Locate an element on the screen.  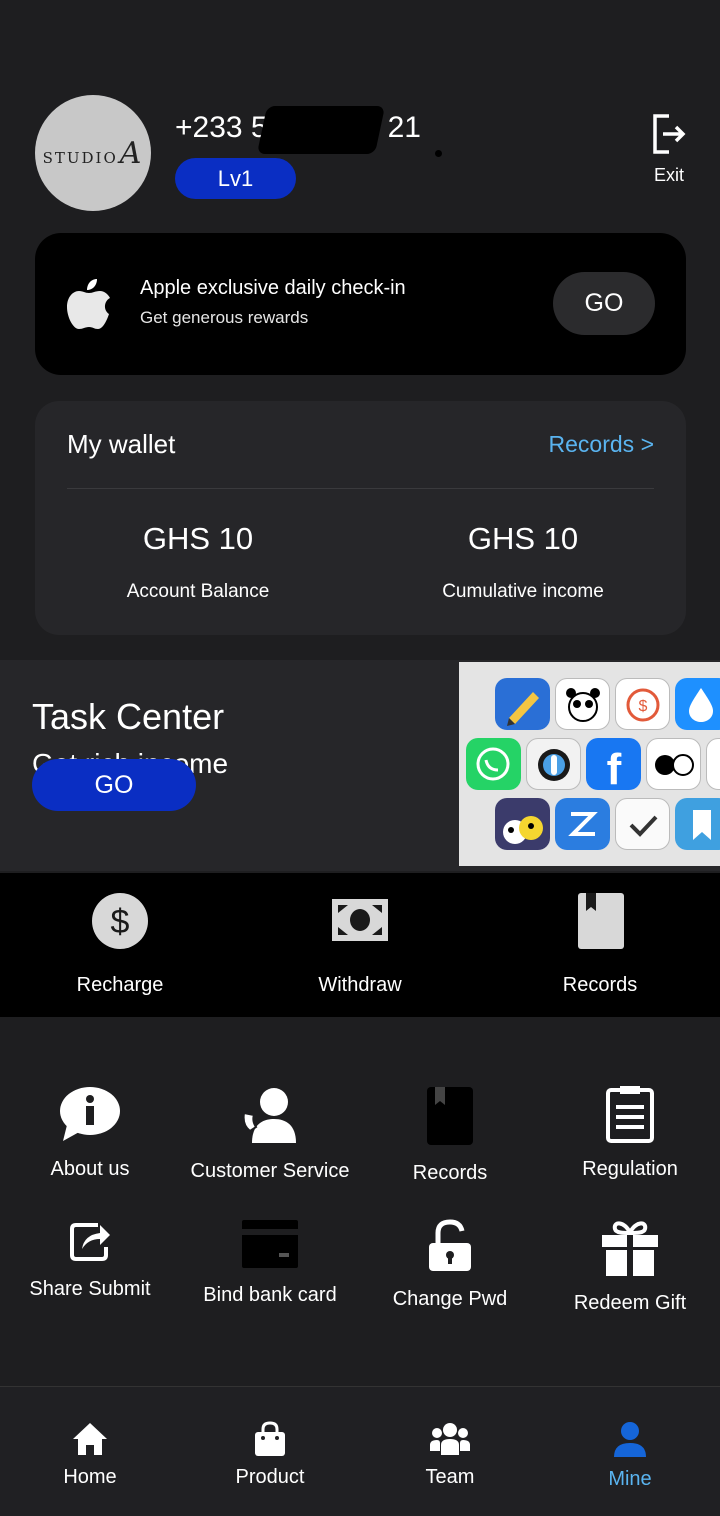
avatar-logo: STUDIOA is located at coordinates (93, 153).